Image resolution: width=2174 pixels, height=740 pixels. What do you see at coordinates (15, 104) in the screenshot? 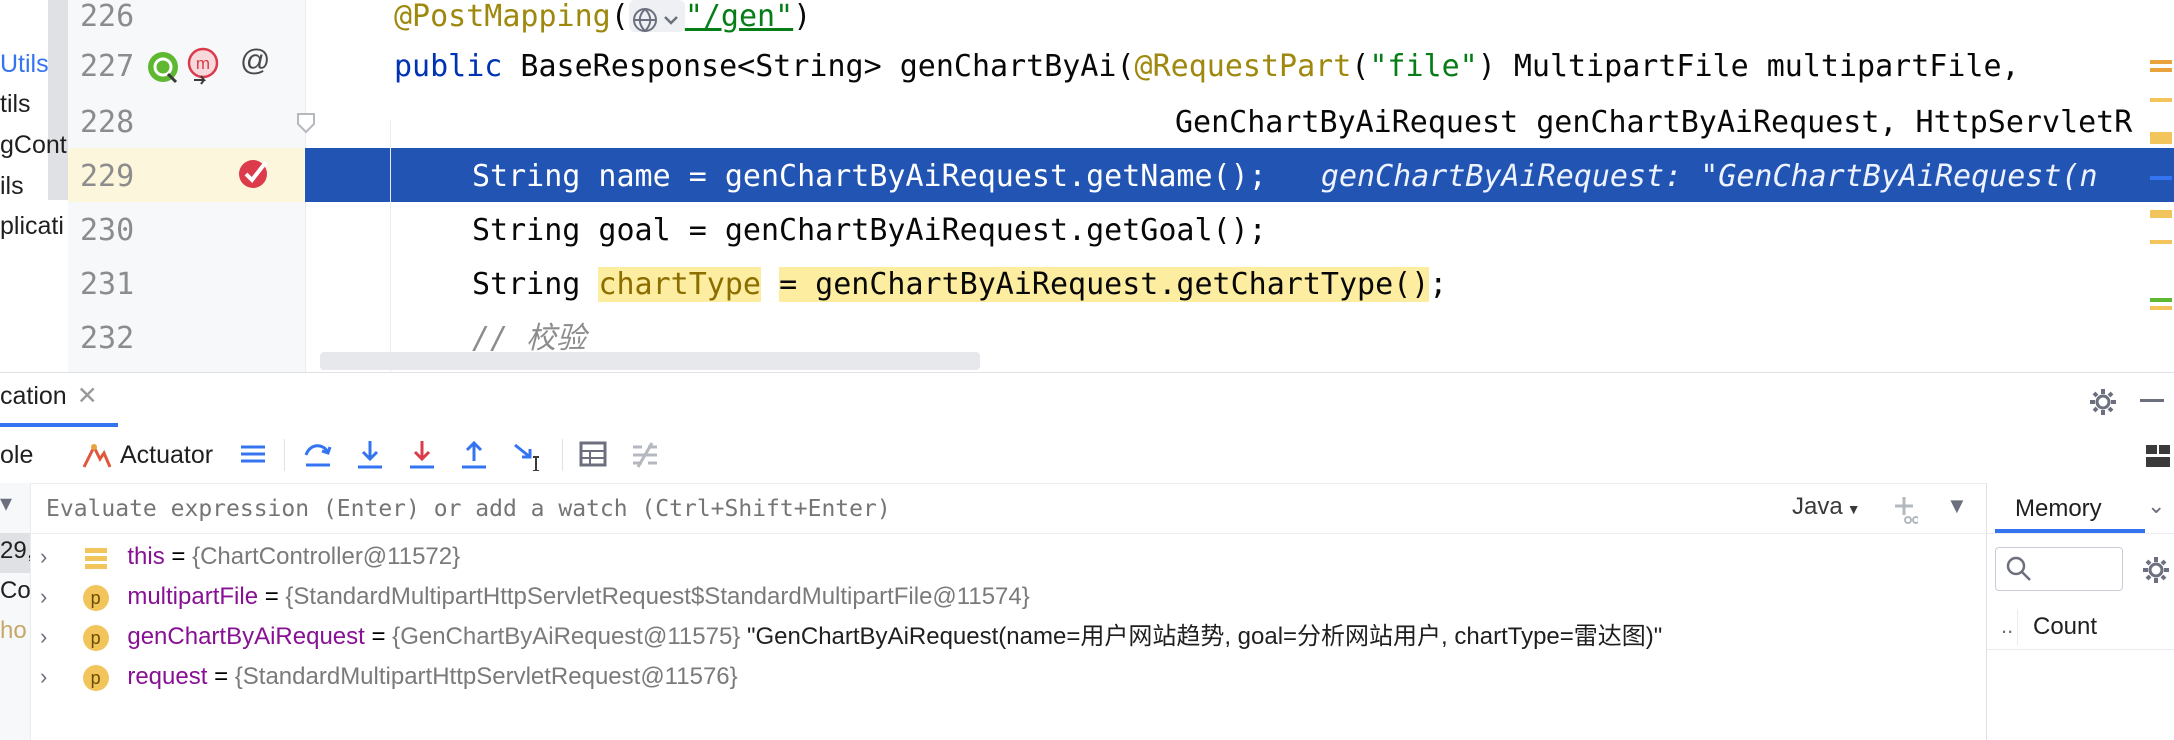
I see `project-item-tils: tils` at bounding box center [15, 104].